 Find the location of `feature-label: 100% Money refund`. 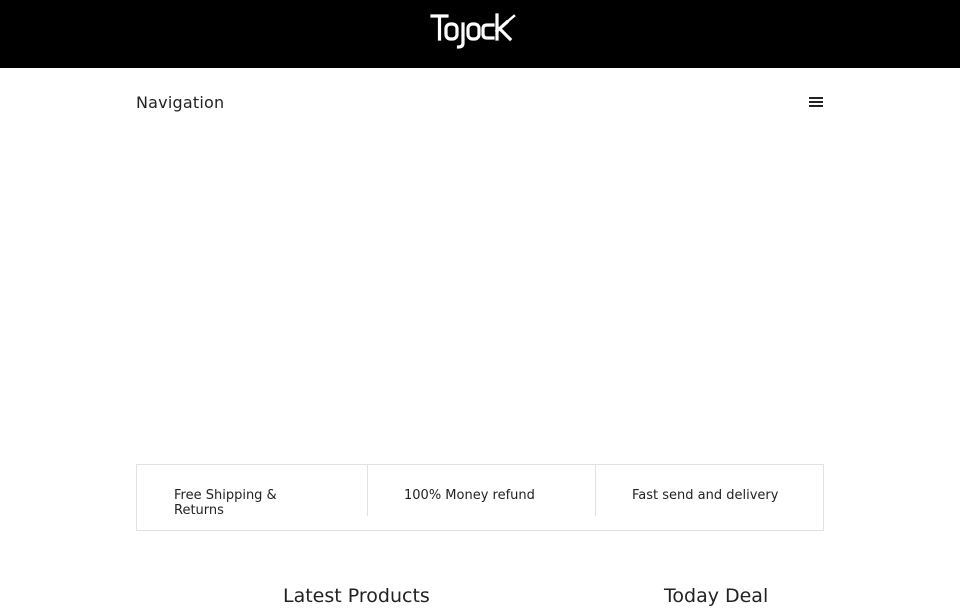

feature-label: 100% Money refund is located at coordinates (469, 495).